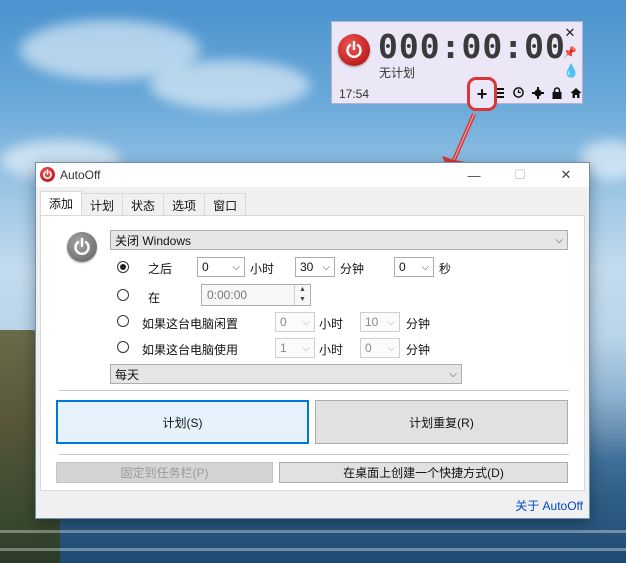 The image size is (626, 563). I want to click on tab-schedule: 计划, so click(102, 204).